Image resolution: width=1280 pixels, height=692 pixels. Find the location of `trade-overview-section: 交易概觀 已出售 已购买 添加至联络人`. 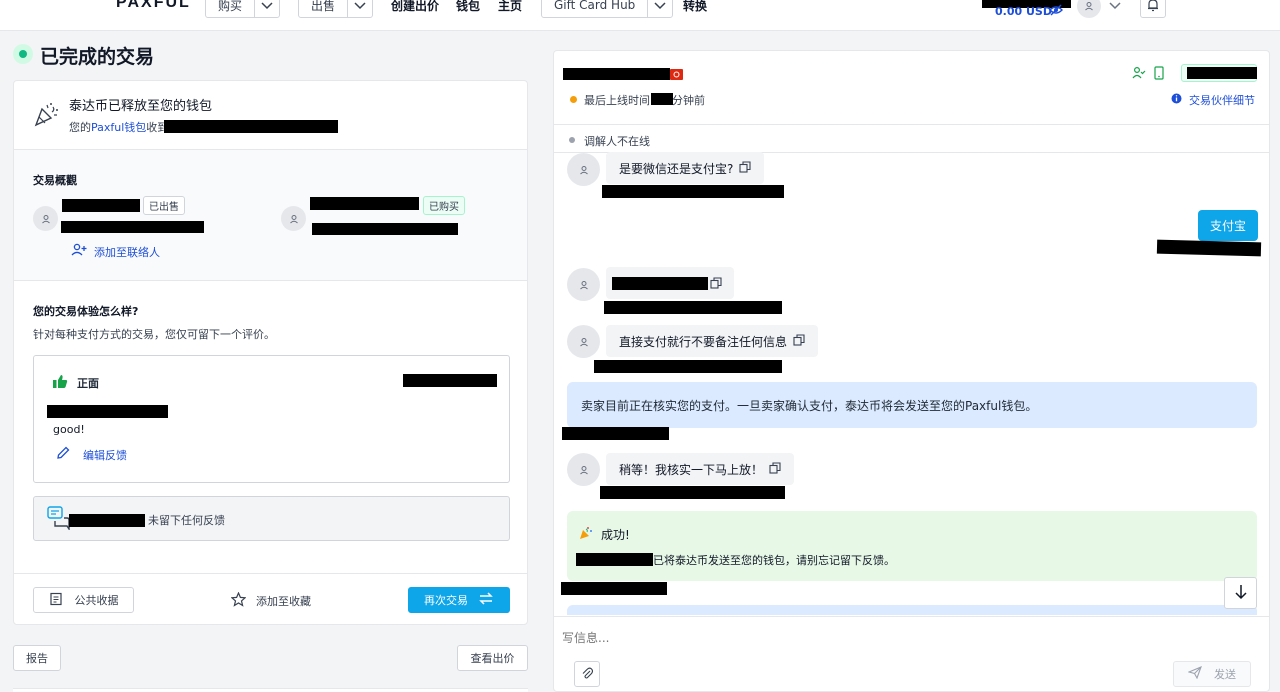

trade-overview-section: 交易概觀 已出售 已购买 添加至联络人 is located at coordinates (270, 215).